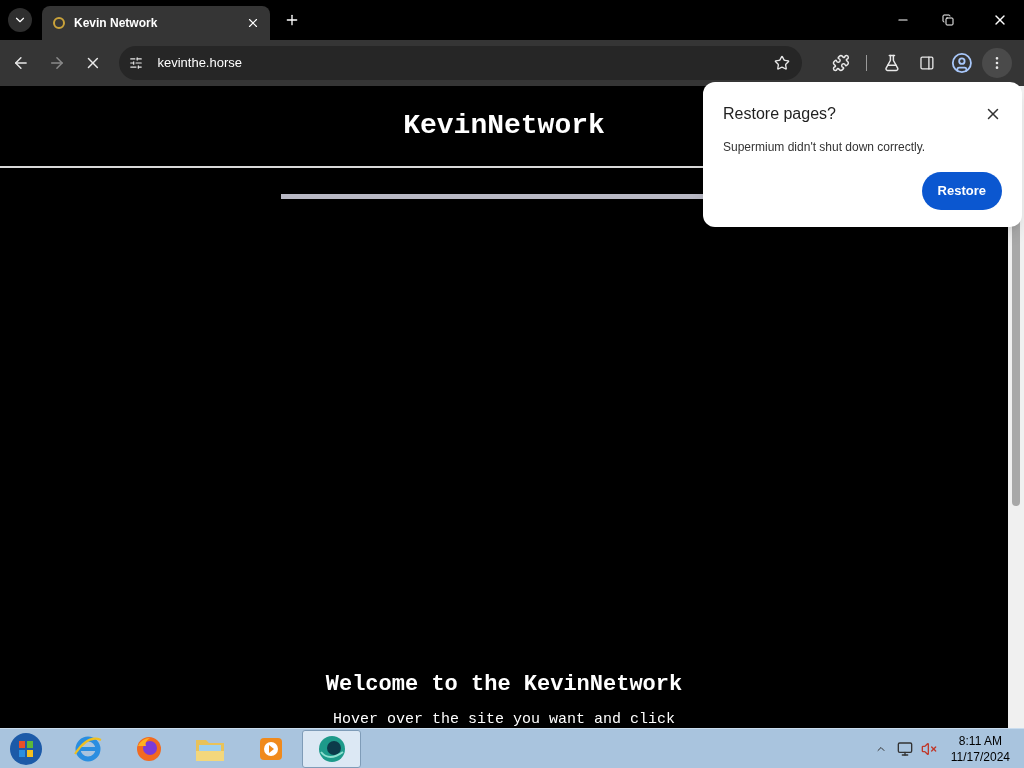 The height and width of the screenshot is (768, 1024). What do you see at coordinates (926, 63) in the screenshot?
I see `side-panel-icon` at bounding box center [926, 63].